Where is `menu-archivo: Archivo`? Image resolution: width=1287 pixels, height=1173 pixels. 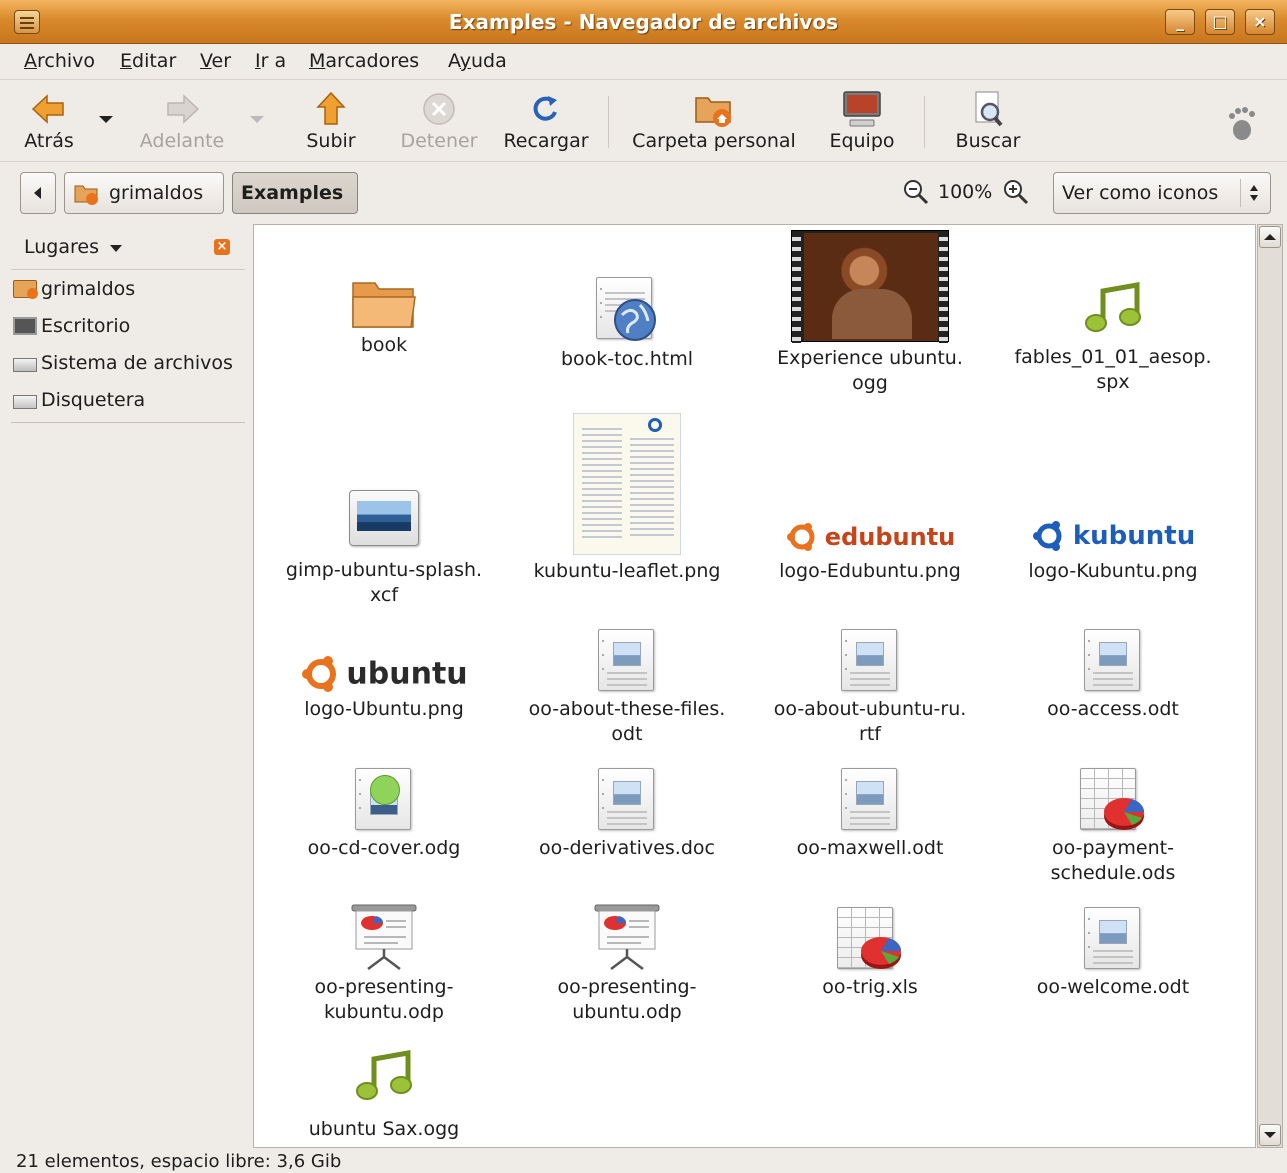
menu-archivo: Archivo is located at coordinates (59, 61).